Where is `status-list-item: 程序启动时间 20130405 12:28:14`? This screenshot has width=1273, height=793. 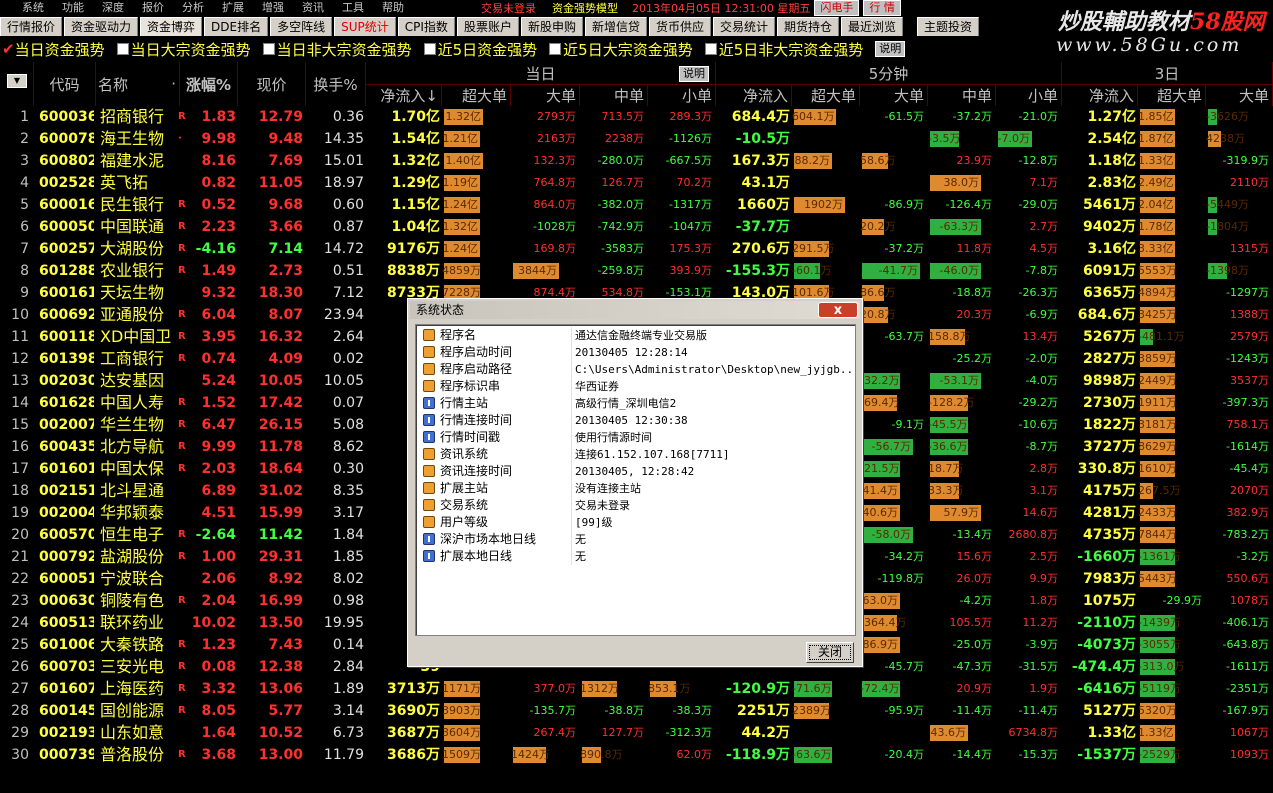
status-list-item: 程序启动时间 20130405 12:28:14 is located at coordinates (636, 352).